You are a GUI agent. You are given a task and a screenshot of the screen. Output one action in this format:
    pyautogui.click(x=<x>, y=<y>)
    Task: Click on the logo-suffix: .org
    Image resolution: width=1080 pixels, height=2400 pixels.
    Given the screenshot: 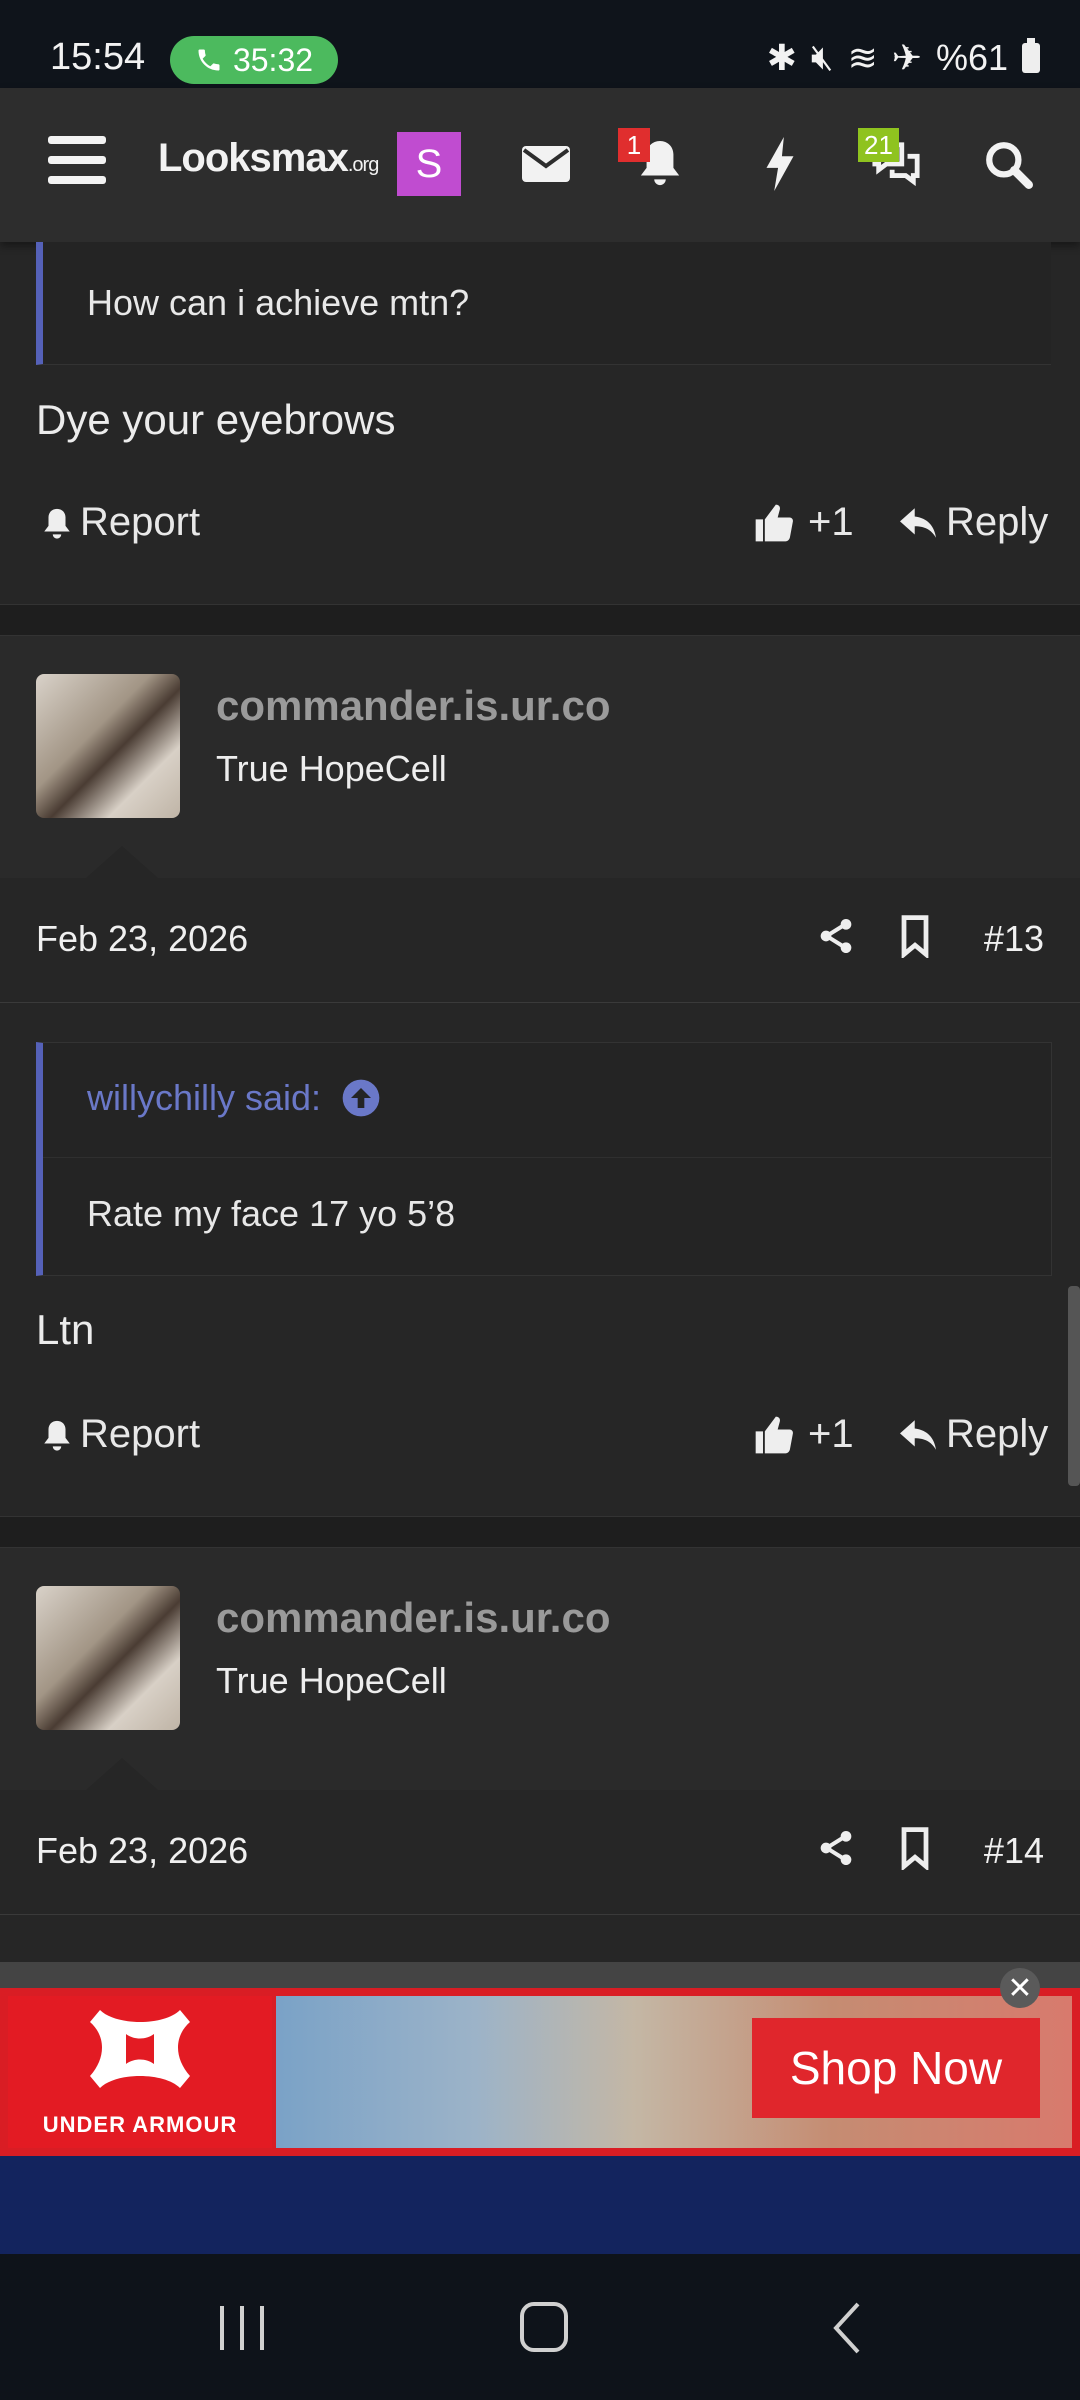 What is the action you would take?
    pyautogui.click(x=363, y=165)
    